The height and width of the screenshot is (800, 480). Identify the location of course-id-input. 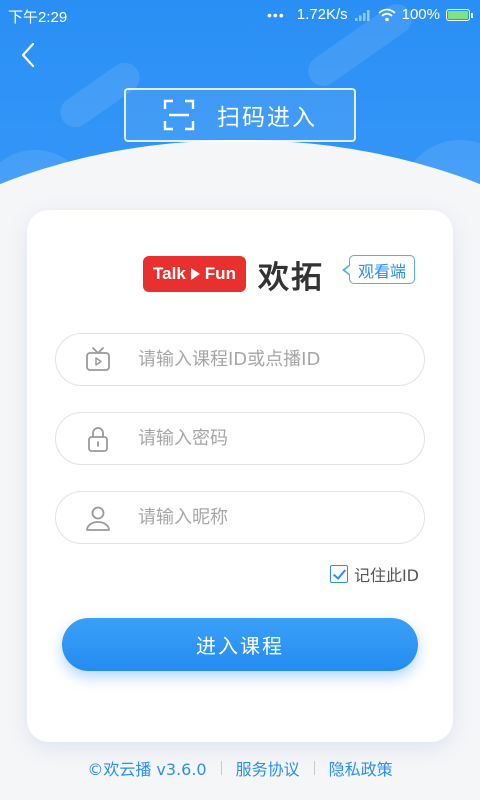
(273, 359).